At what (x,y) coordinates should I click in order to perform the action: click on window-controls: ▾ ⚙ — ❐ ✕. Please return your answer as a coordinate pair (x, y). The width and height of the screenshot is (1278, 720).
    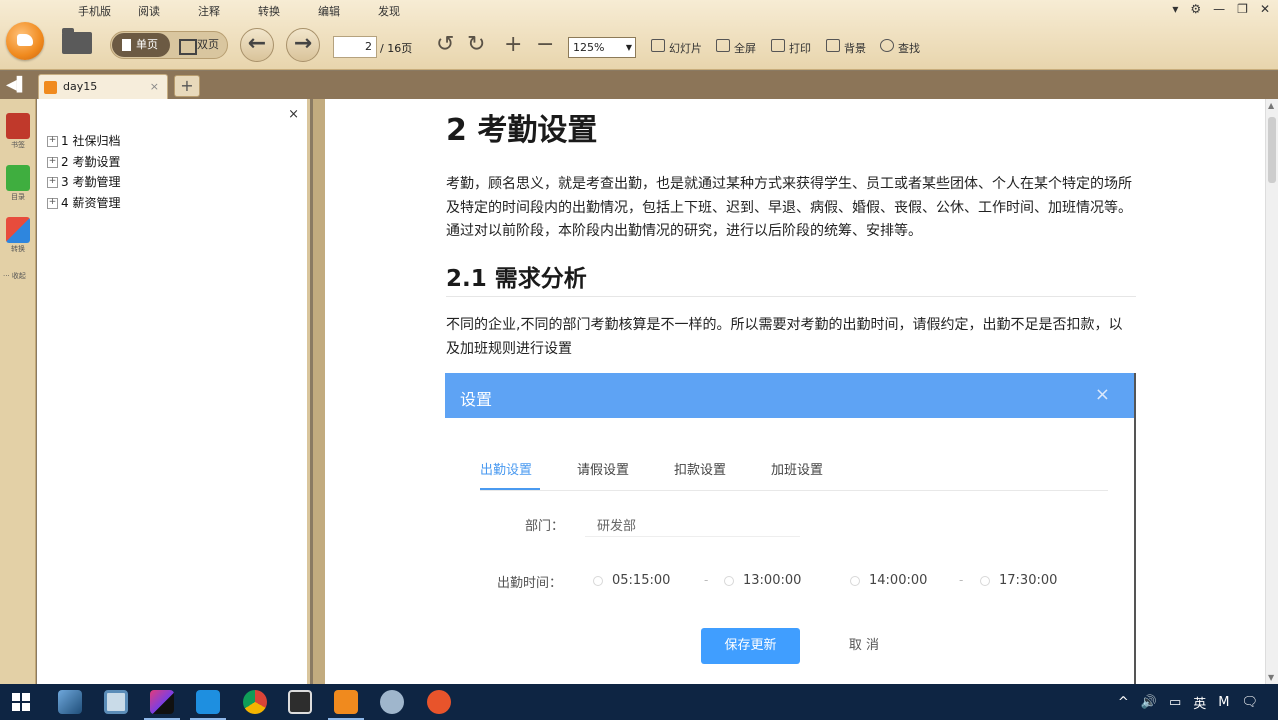
    Looking at the image, I should click on (1221, 9).